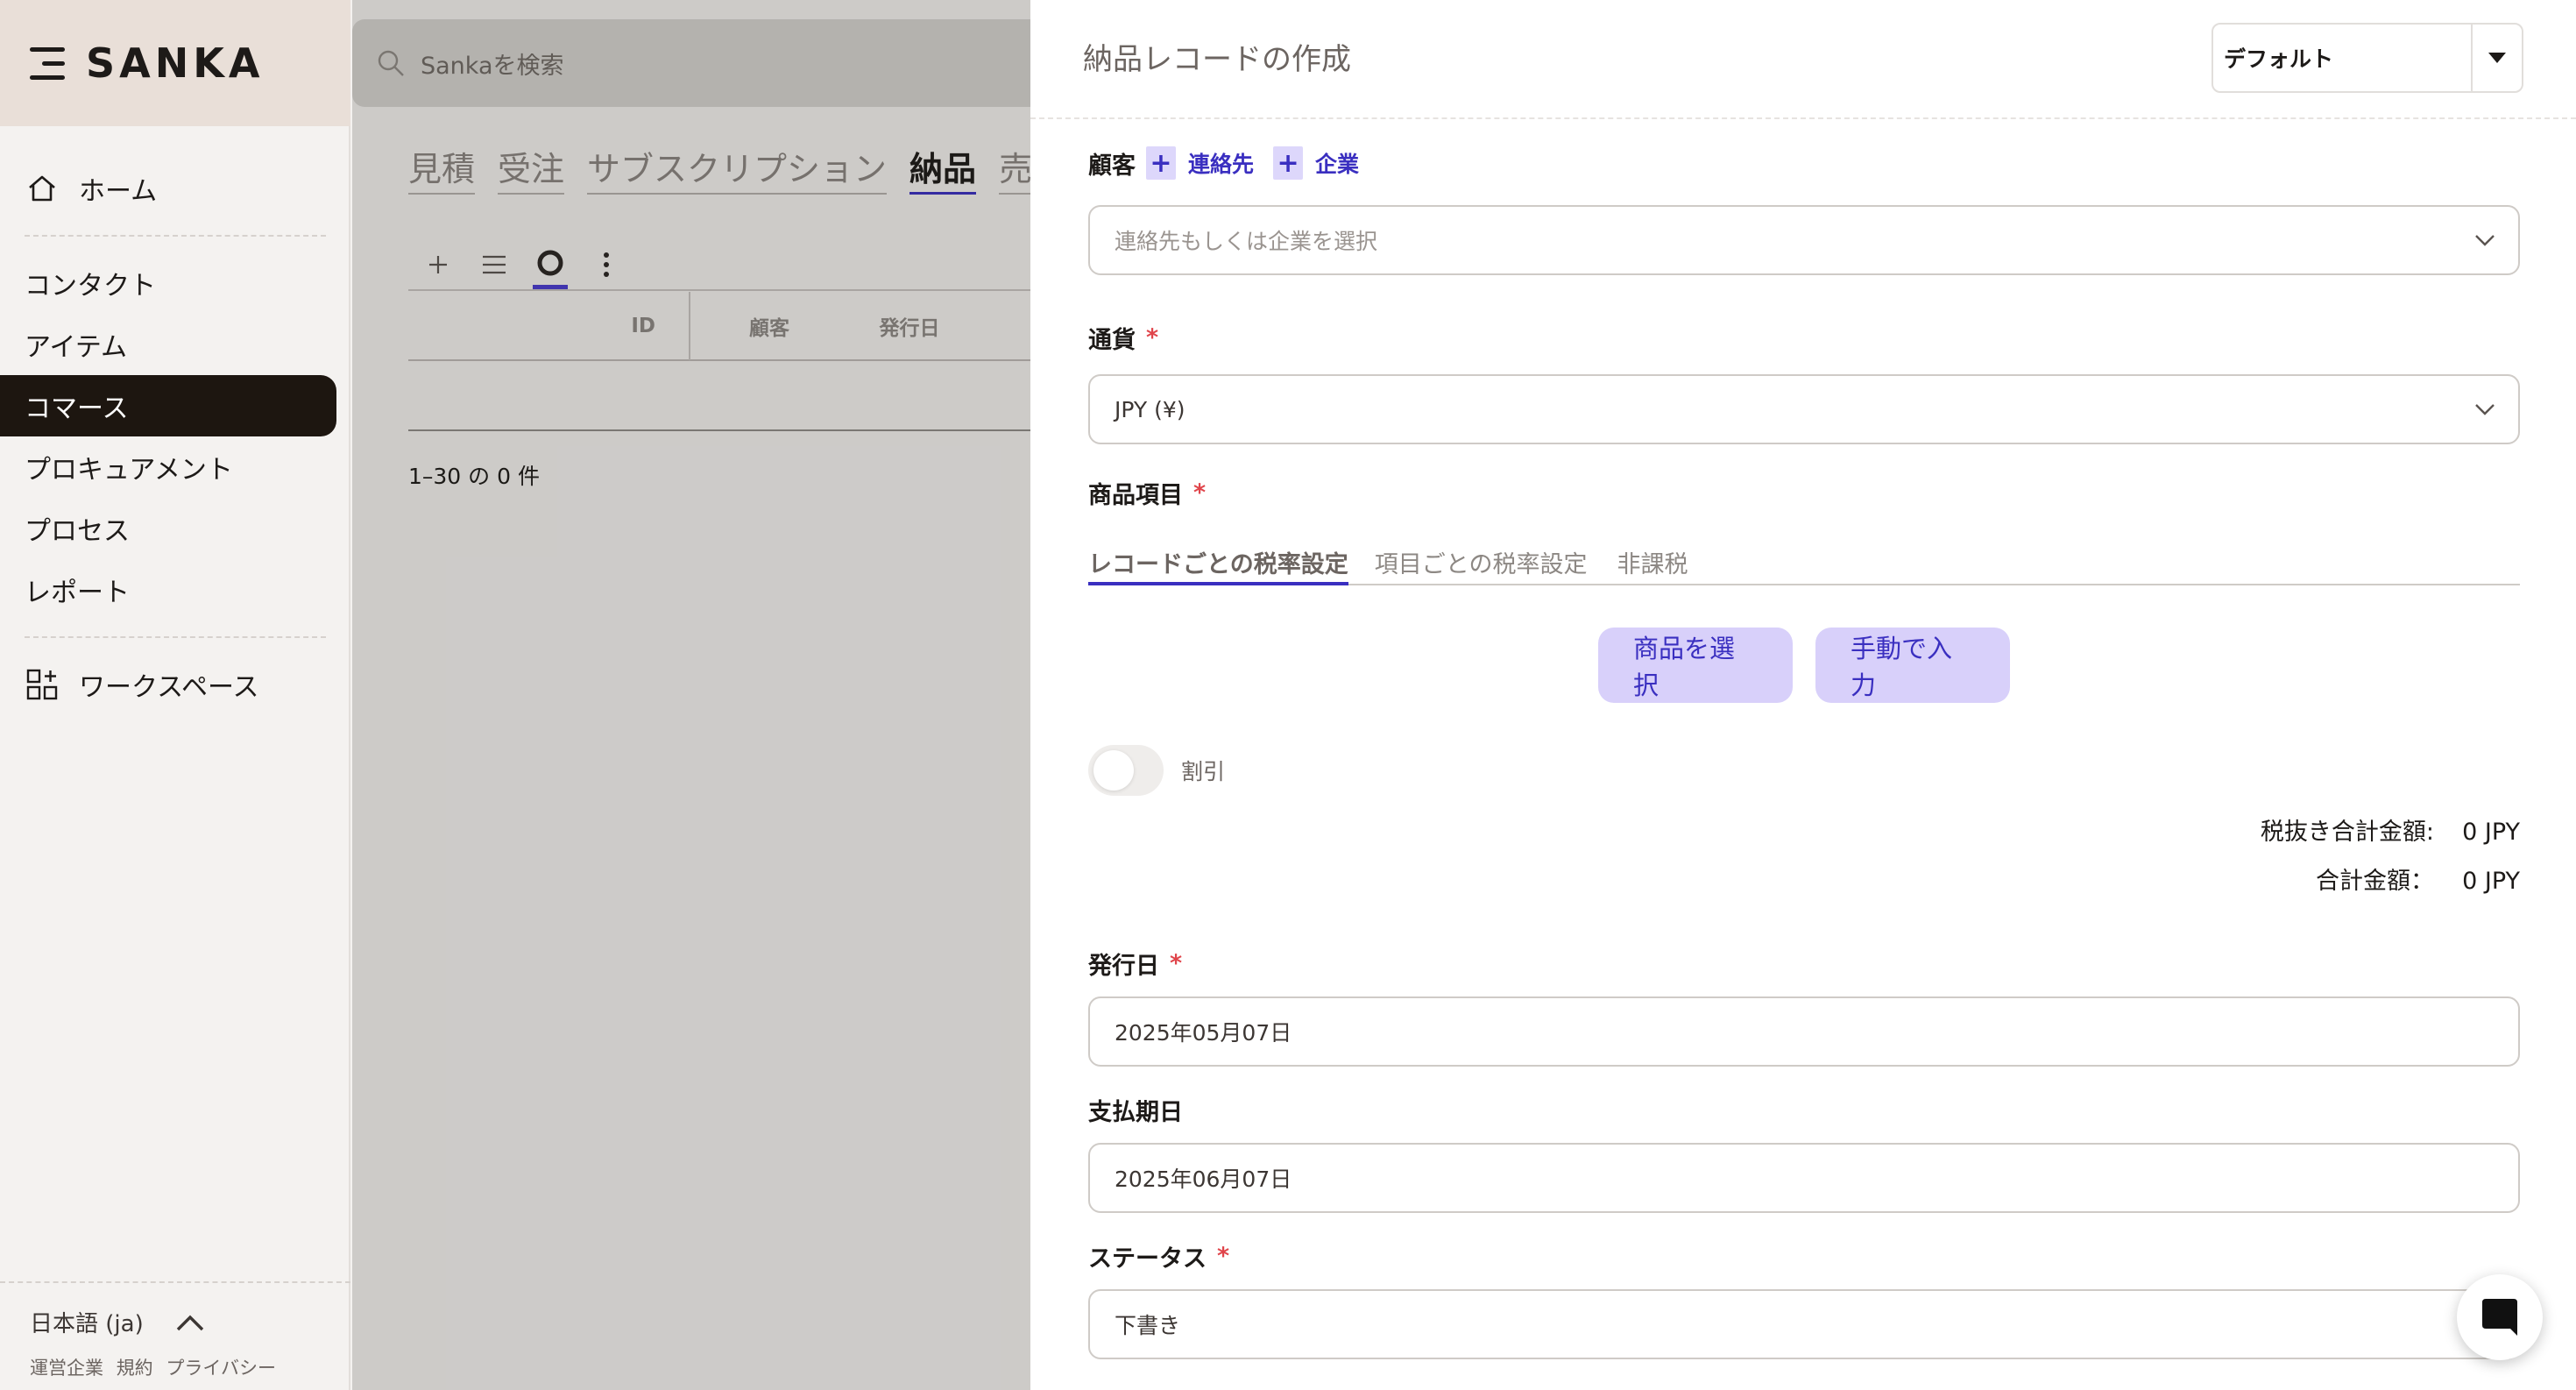 The height and width of the screenshot is (1390, 2576). Describe the element at coordinates (943, 168) in the screenshot. I see `tab-deliveries: 納品` at that location.